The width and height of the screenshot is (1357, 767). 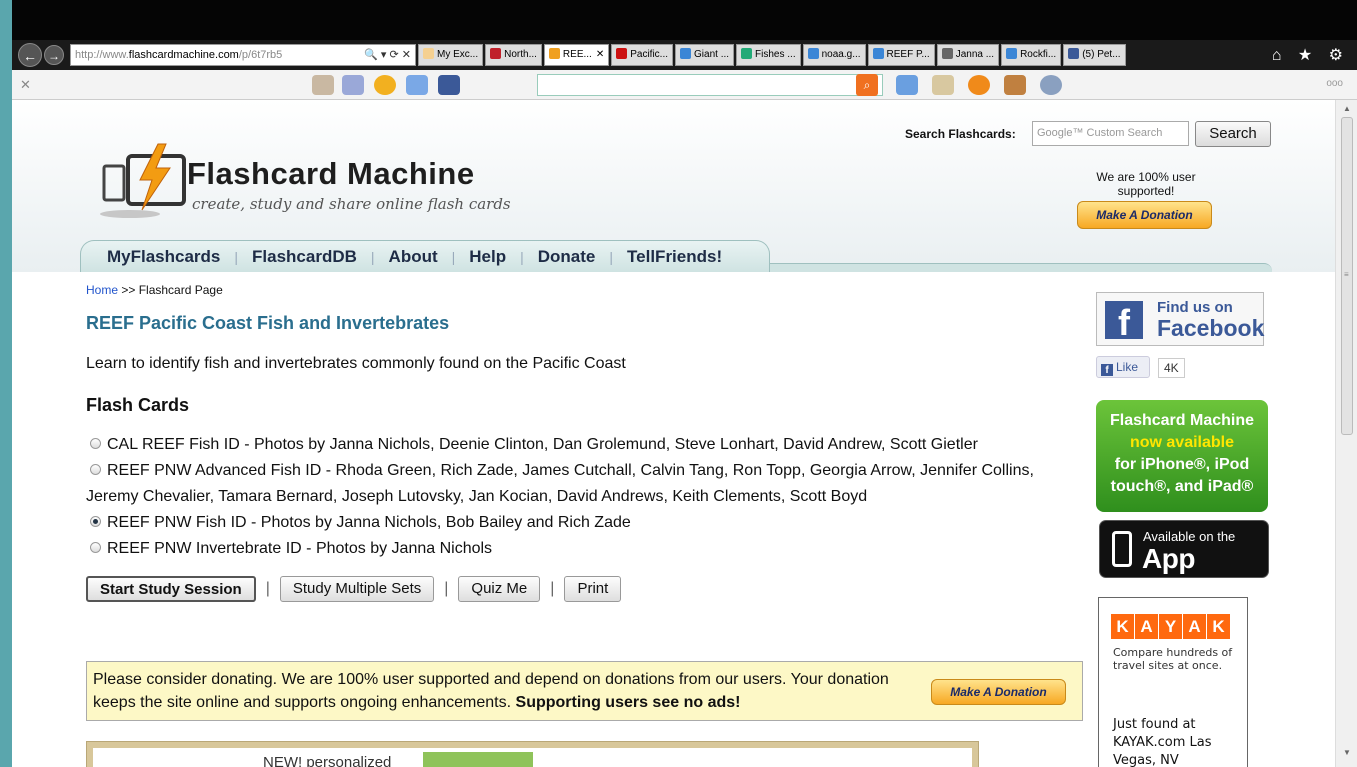 I want to click on app-store-badge: Available on the App Store, so click(x=1184, y=563).